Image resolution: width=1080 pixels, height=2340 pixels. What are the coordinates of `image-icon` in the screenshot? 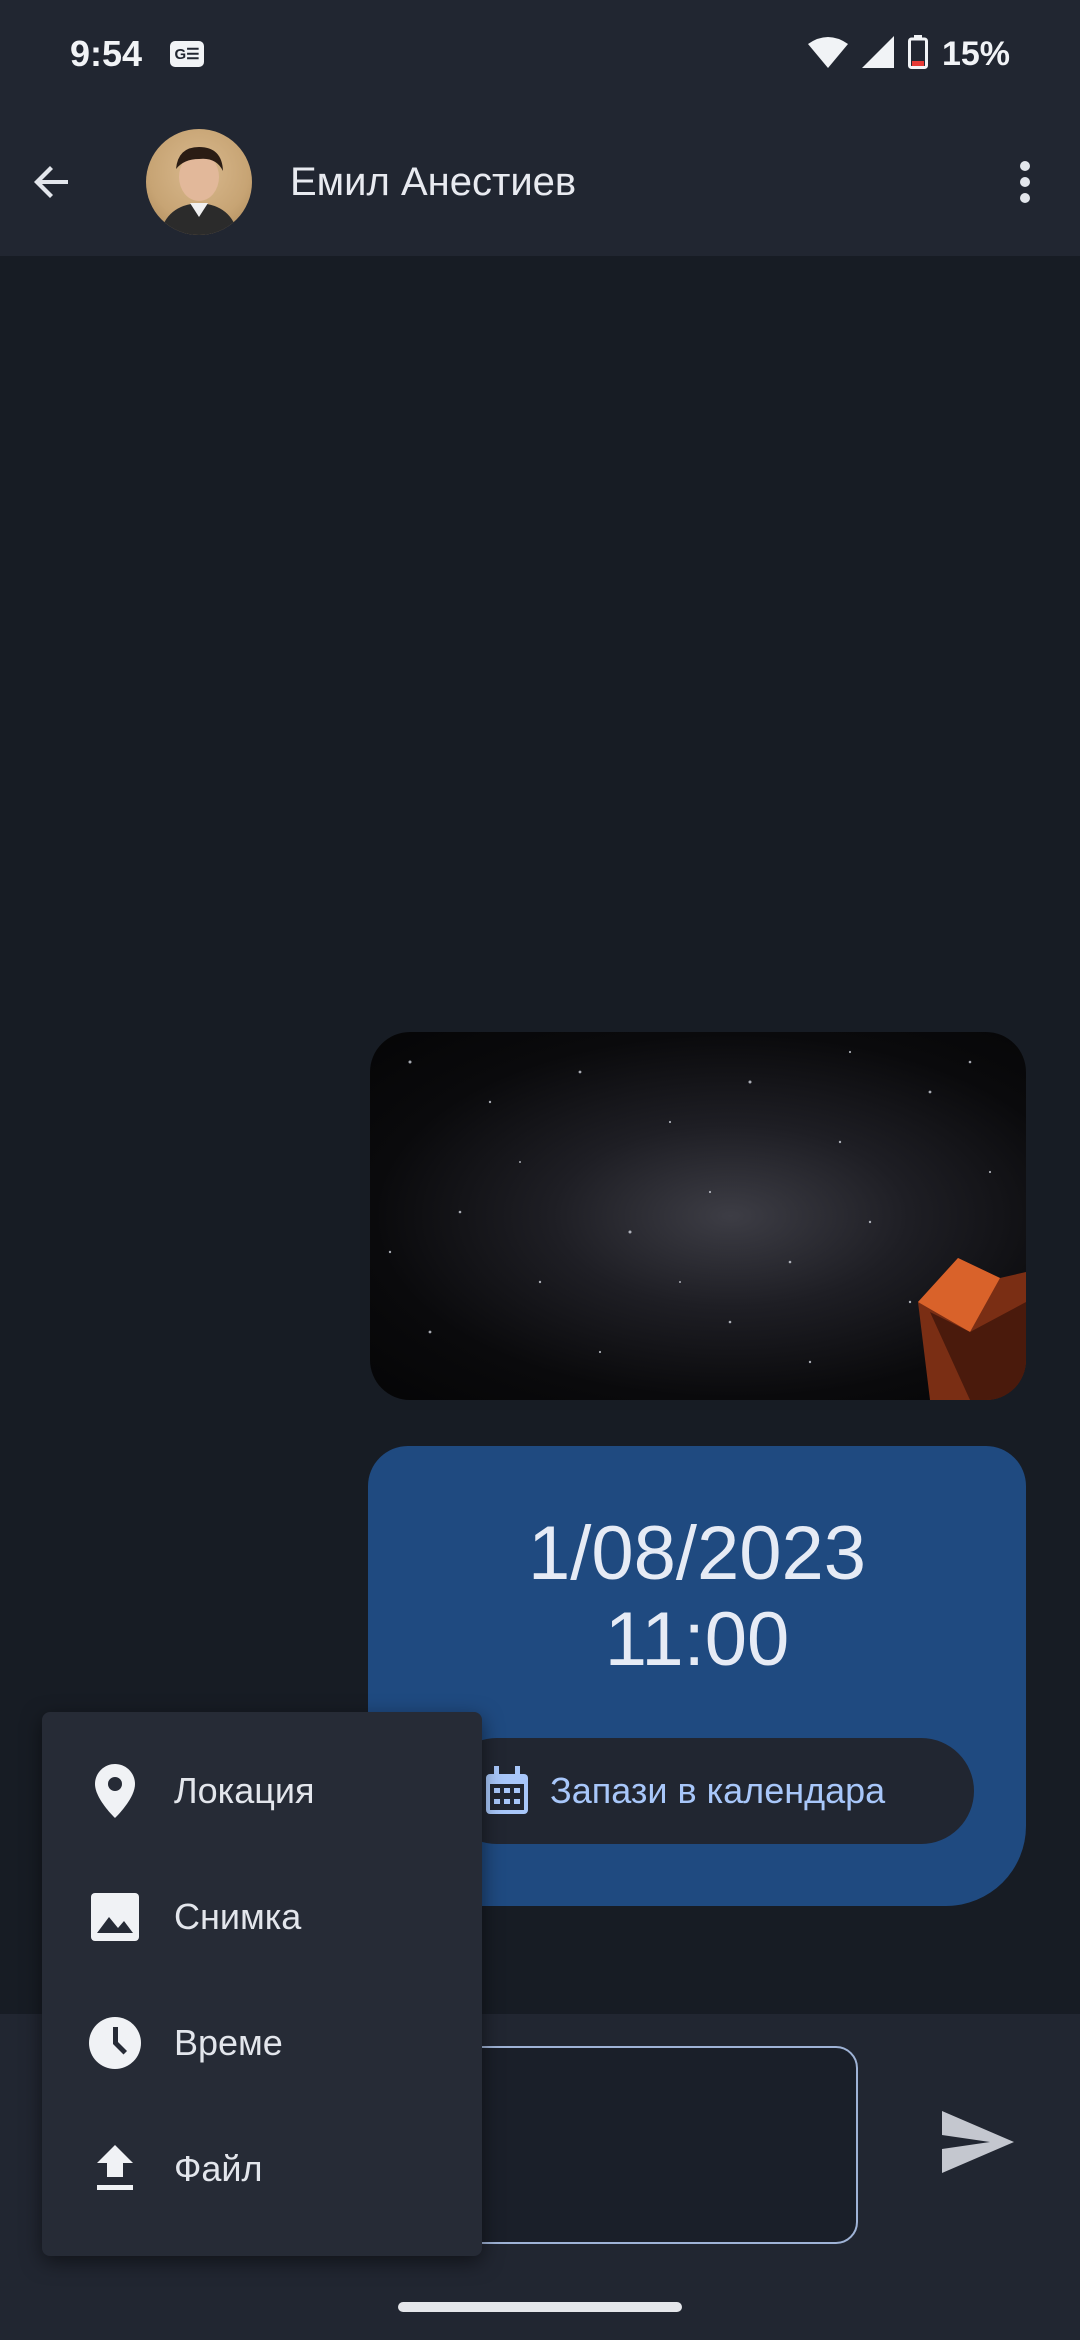 It's located at (115, 1917).